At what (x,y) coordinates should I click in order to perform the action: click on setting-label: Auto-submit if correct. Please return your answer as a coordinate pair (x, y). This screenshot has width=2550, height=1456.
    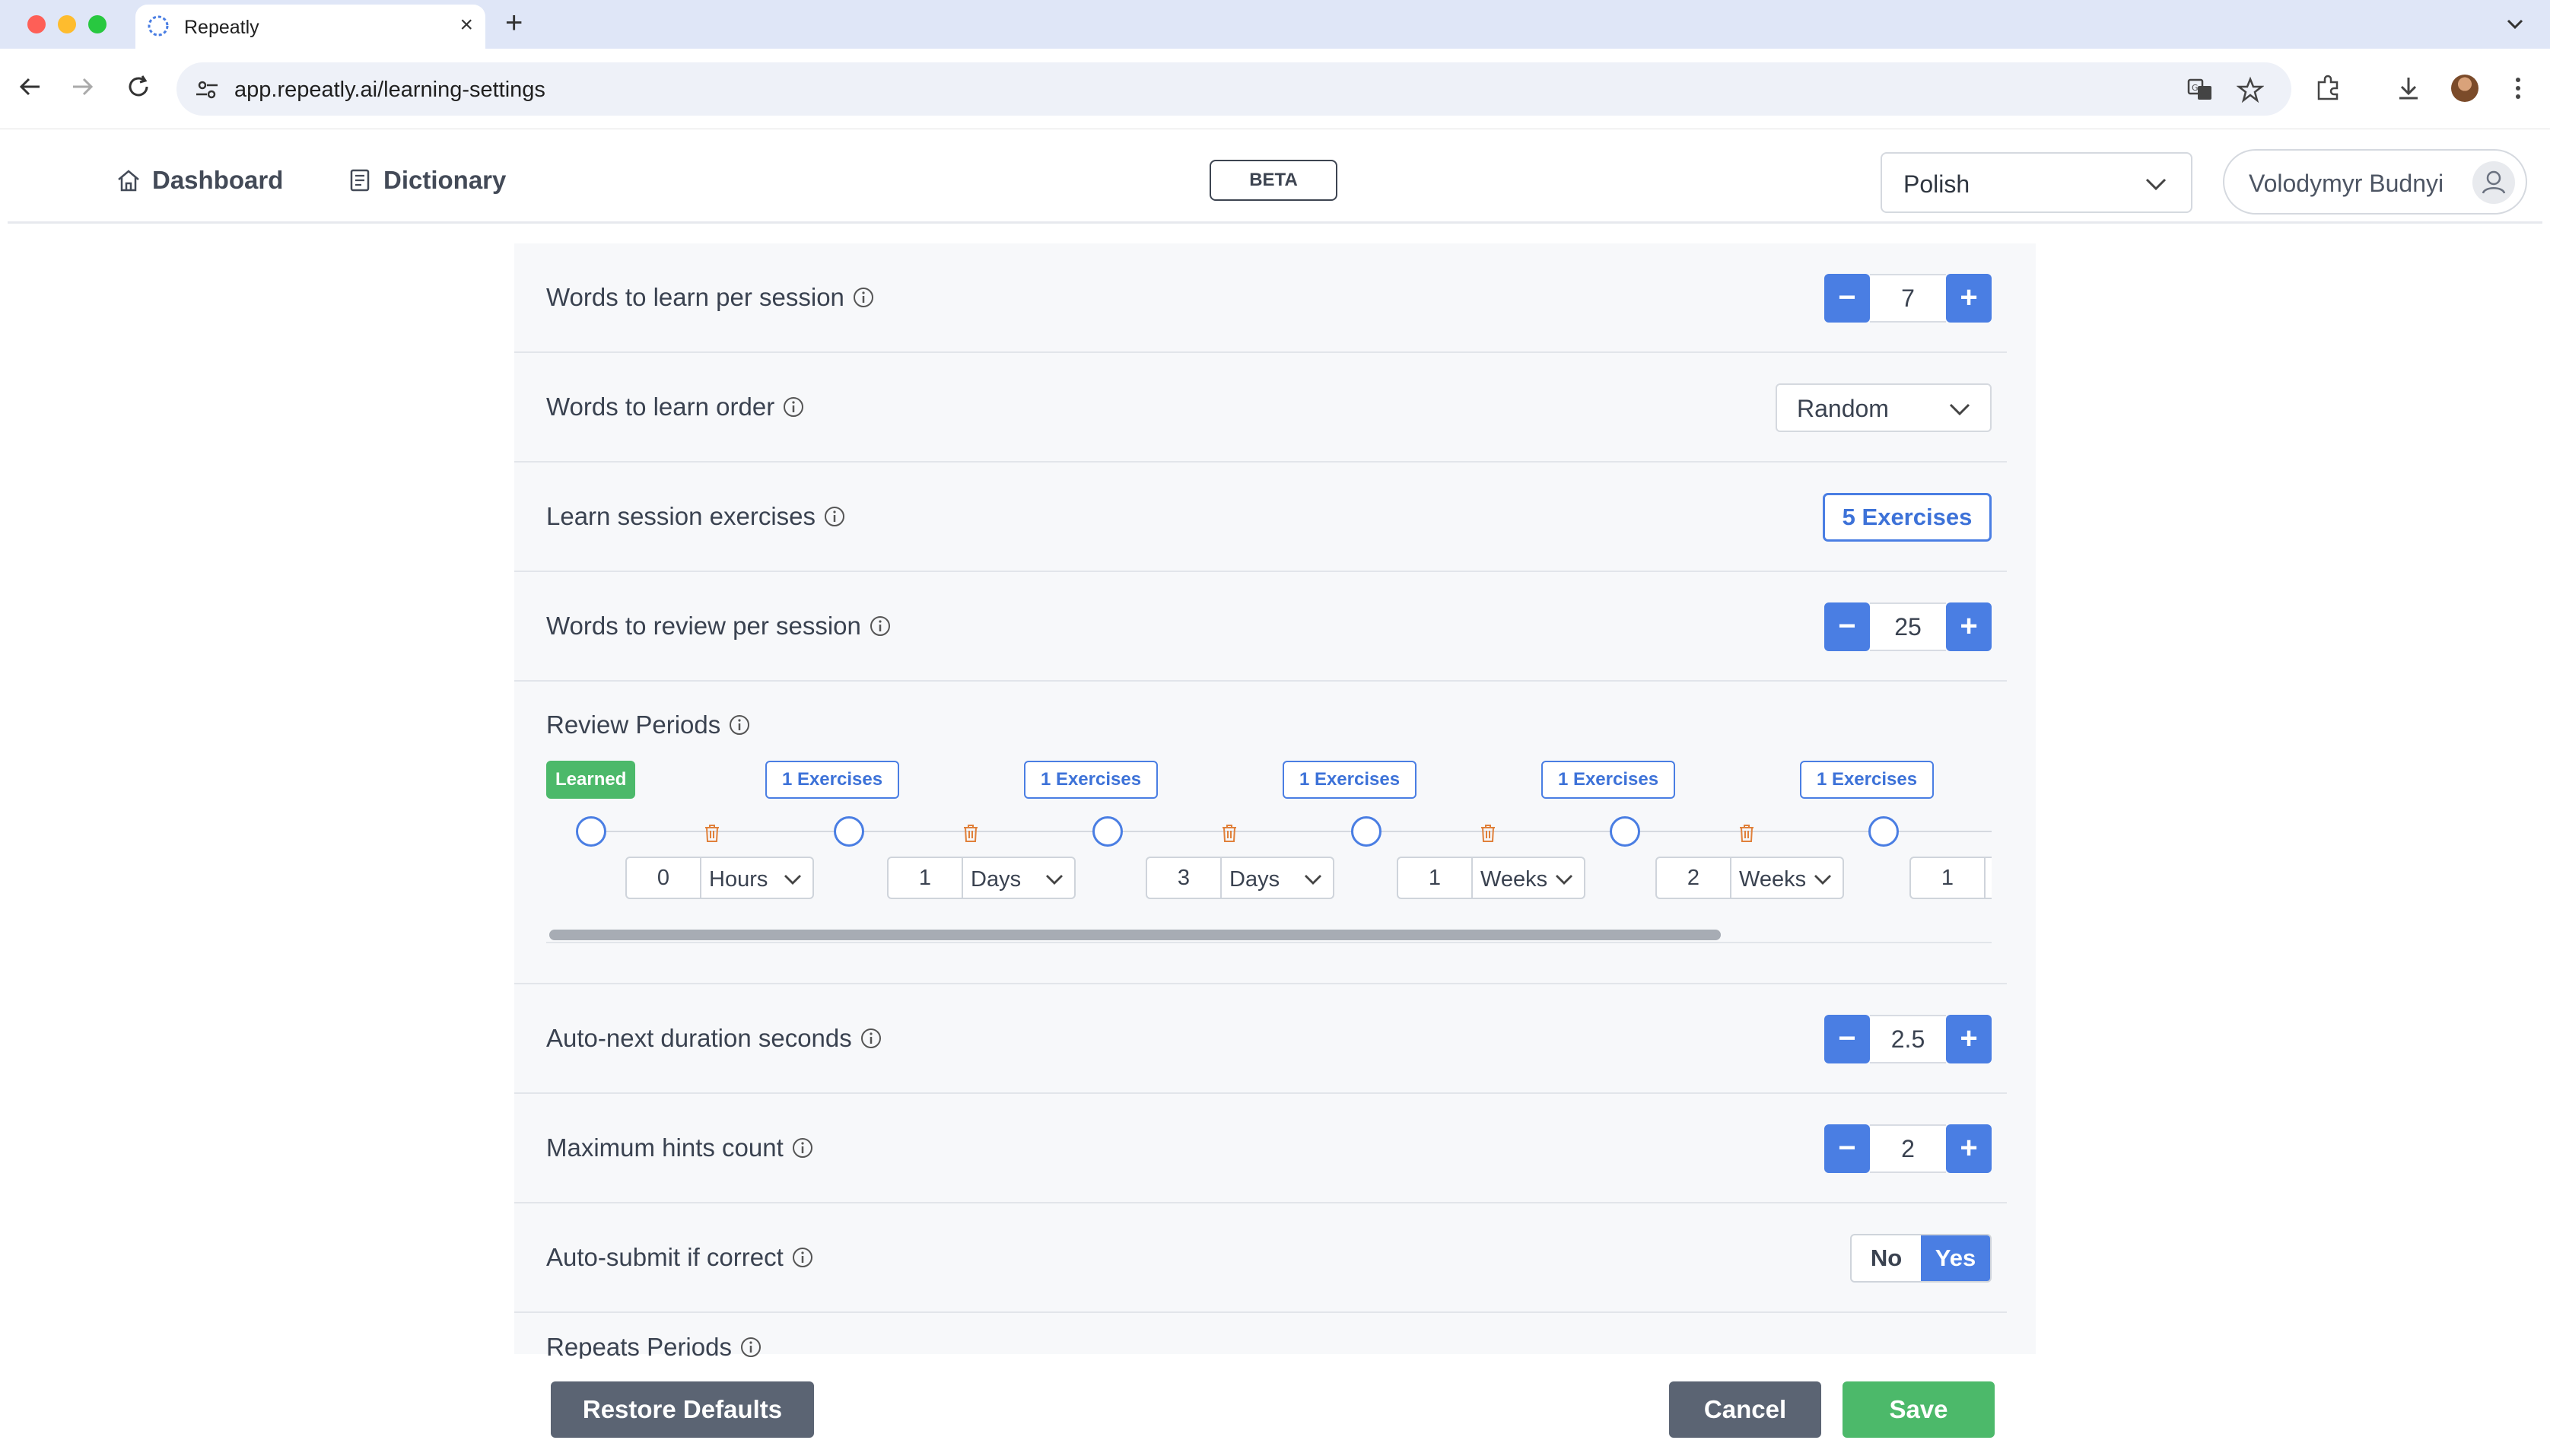
    Looking at the image, I should click on (680, 1257).